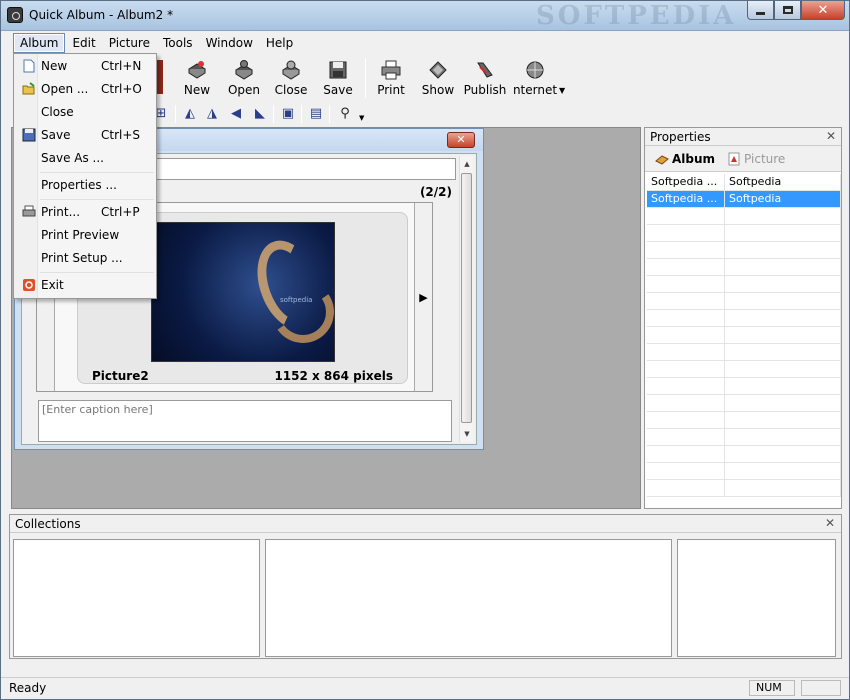 The width and height of the screenshot is (850, 700). I want to click on maximize-button, so click(787, 10).